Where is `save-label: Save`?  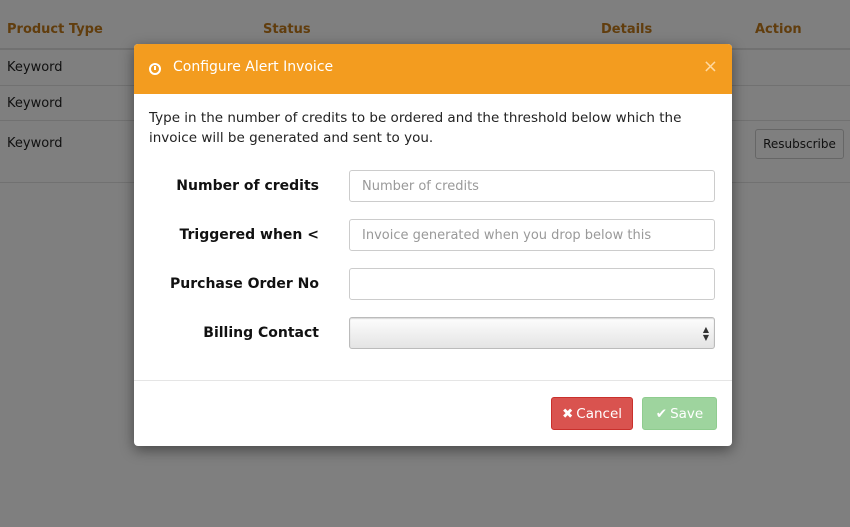 save-label: Save is located at coordinates (687, 413).